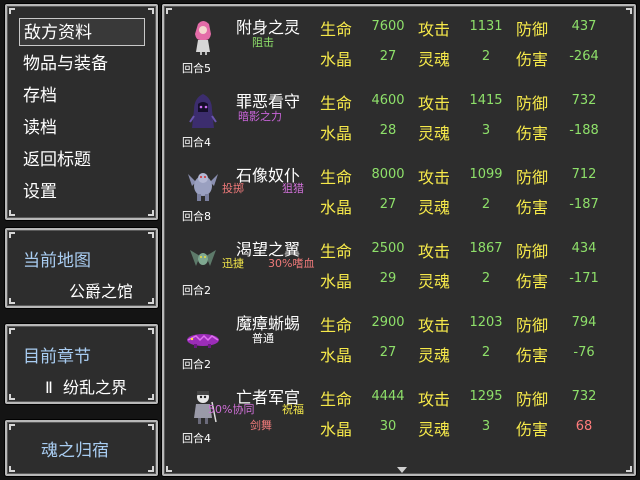 Image resolution: width=640 pixels, height=480 pixels. I want to click on stat-value-atk: 1203, so click(486, 322).